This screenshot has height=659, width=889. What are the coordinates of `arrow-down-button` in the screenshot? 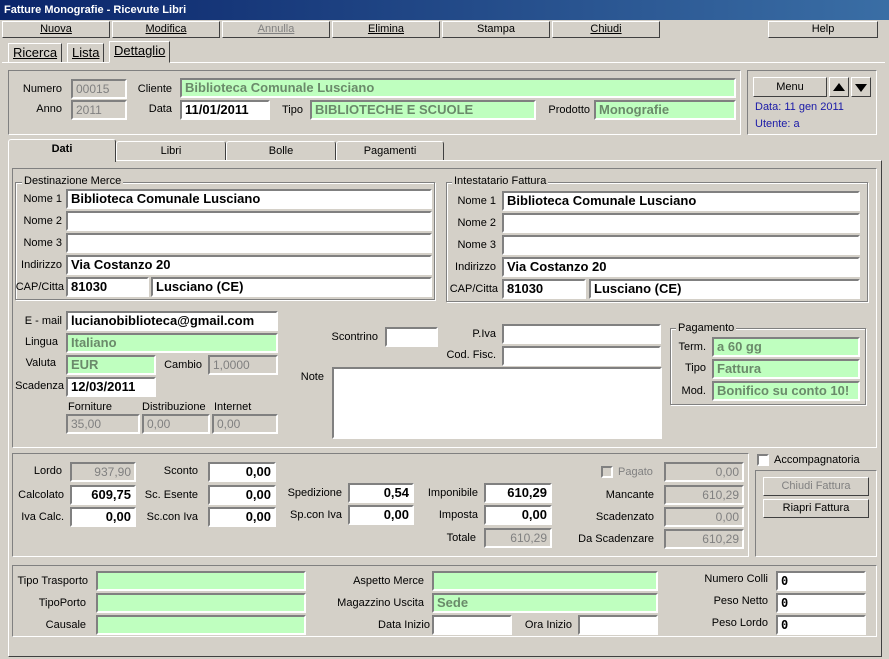 It's located at (861, 87).